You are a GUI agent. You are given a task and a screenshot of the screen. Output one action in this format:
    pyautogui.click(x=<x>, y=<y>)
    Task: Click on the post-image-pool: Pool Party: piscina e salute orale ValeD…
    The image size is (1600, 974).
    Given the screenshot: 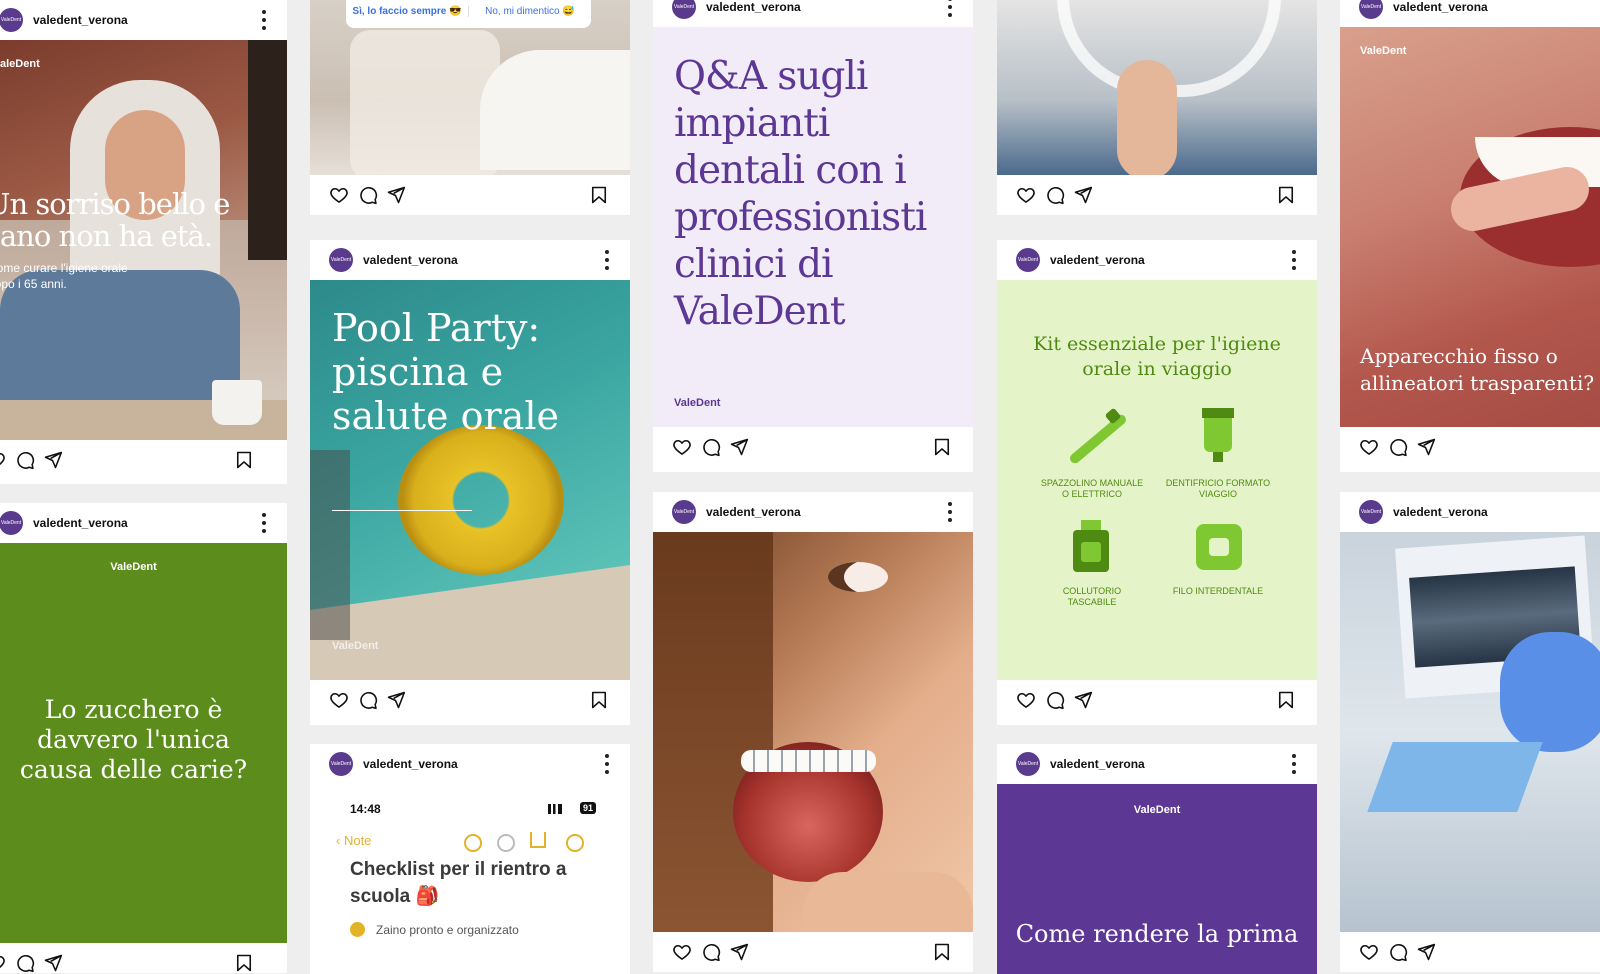 What is the action you would take?
    pyautogui.click(x=470, y=480)
    